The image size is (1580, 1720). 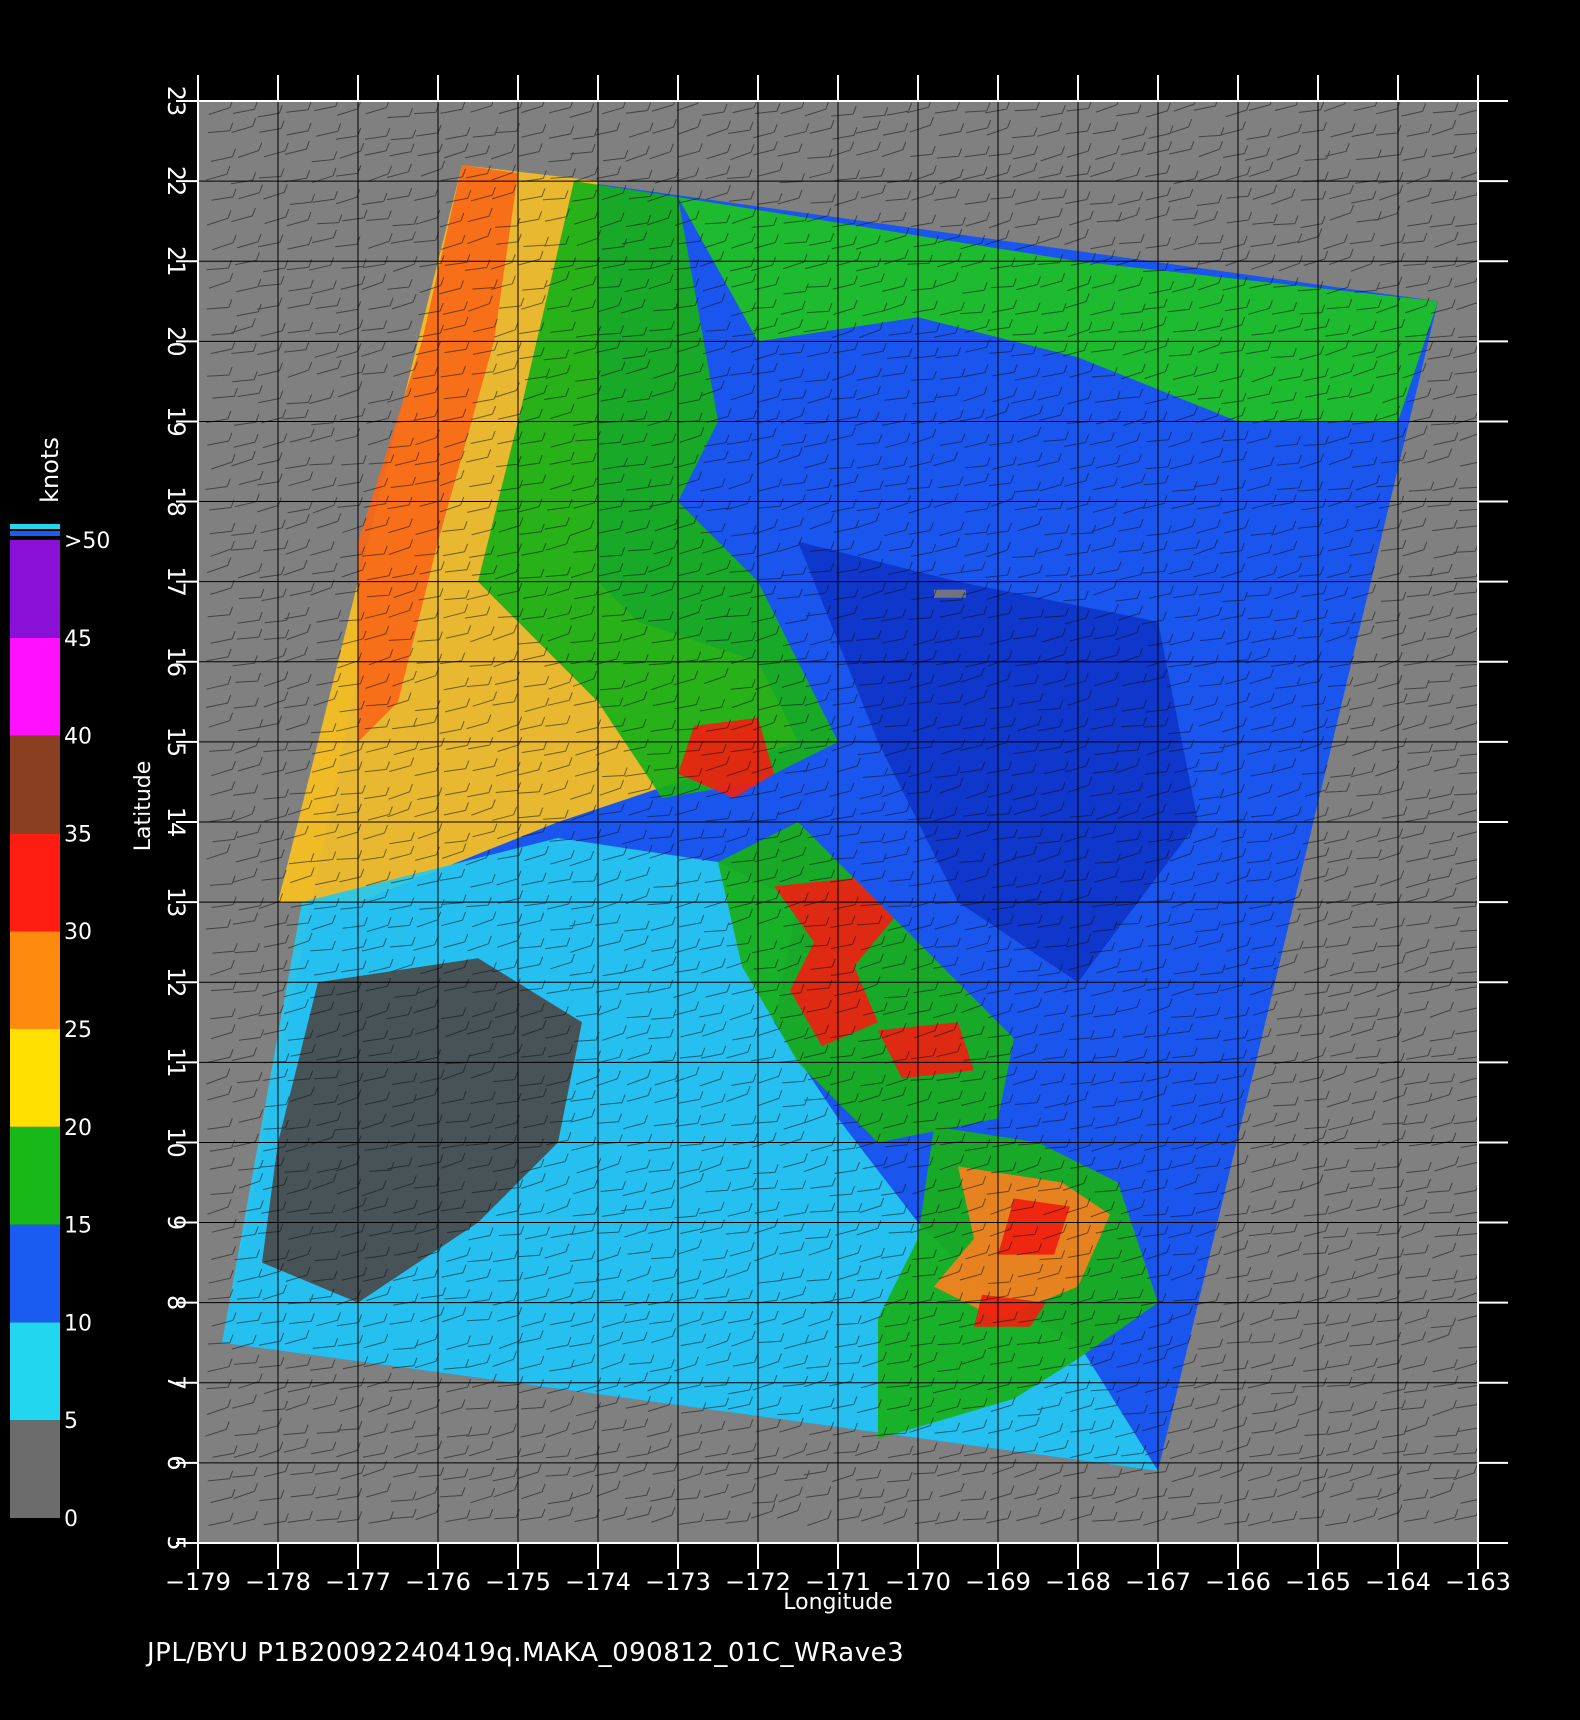 I want to click on y-tick-label: 7, so click(x=176, y=1382).